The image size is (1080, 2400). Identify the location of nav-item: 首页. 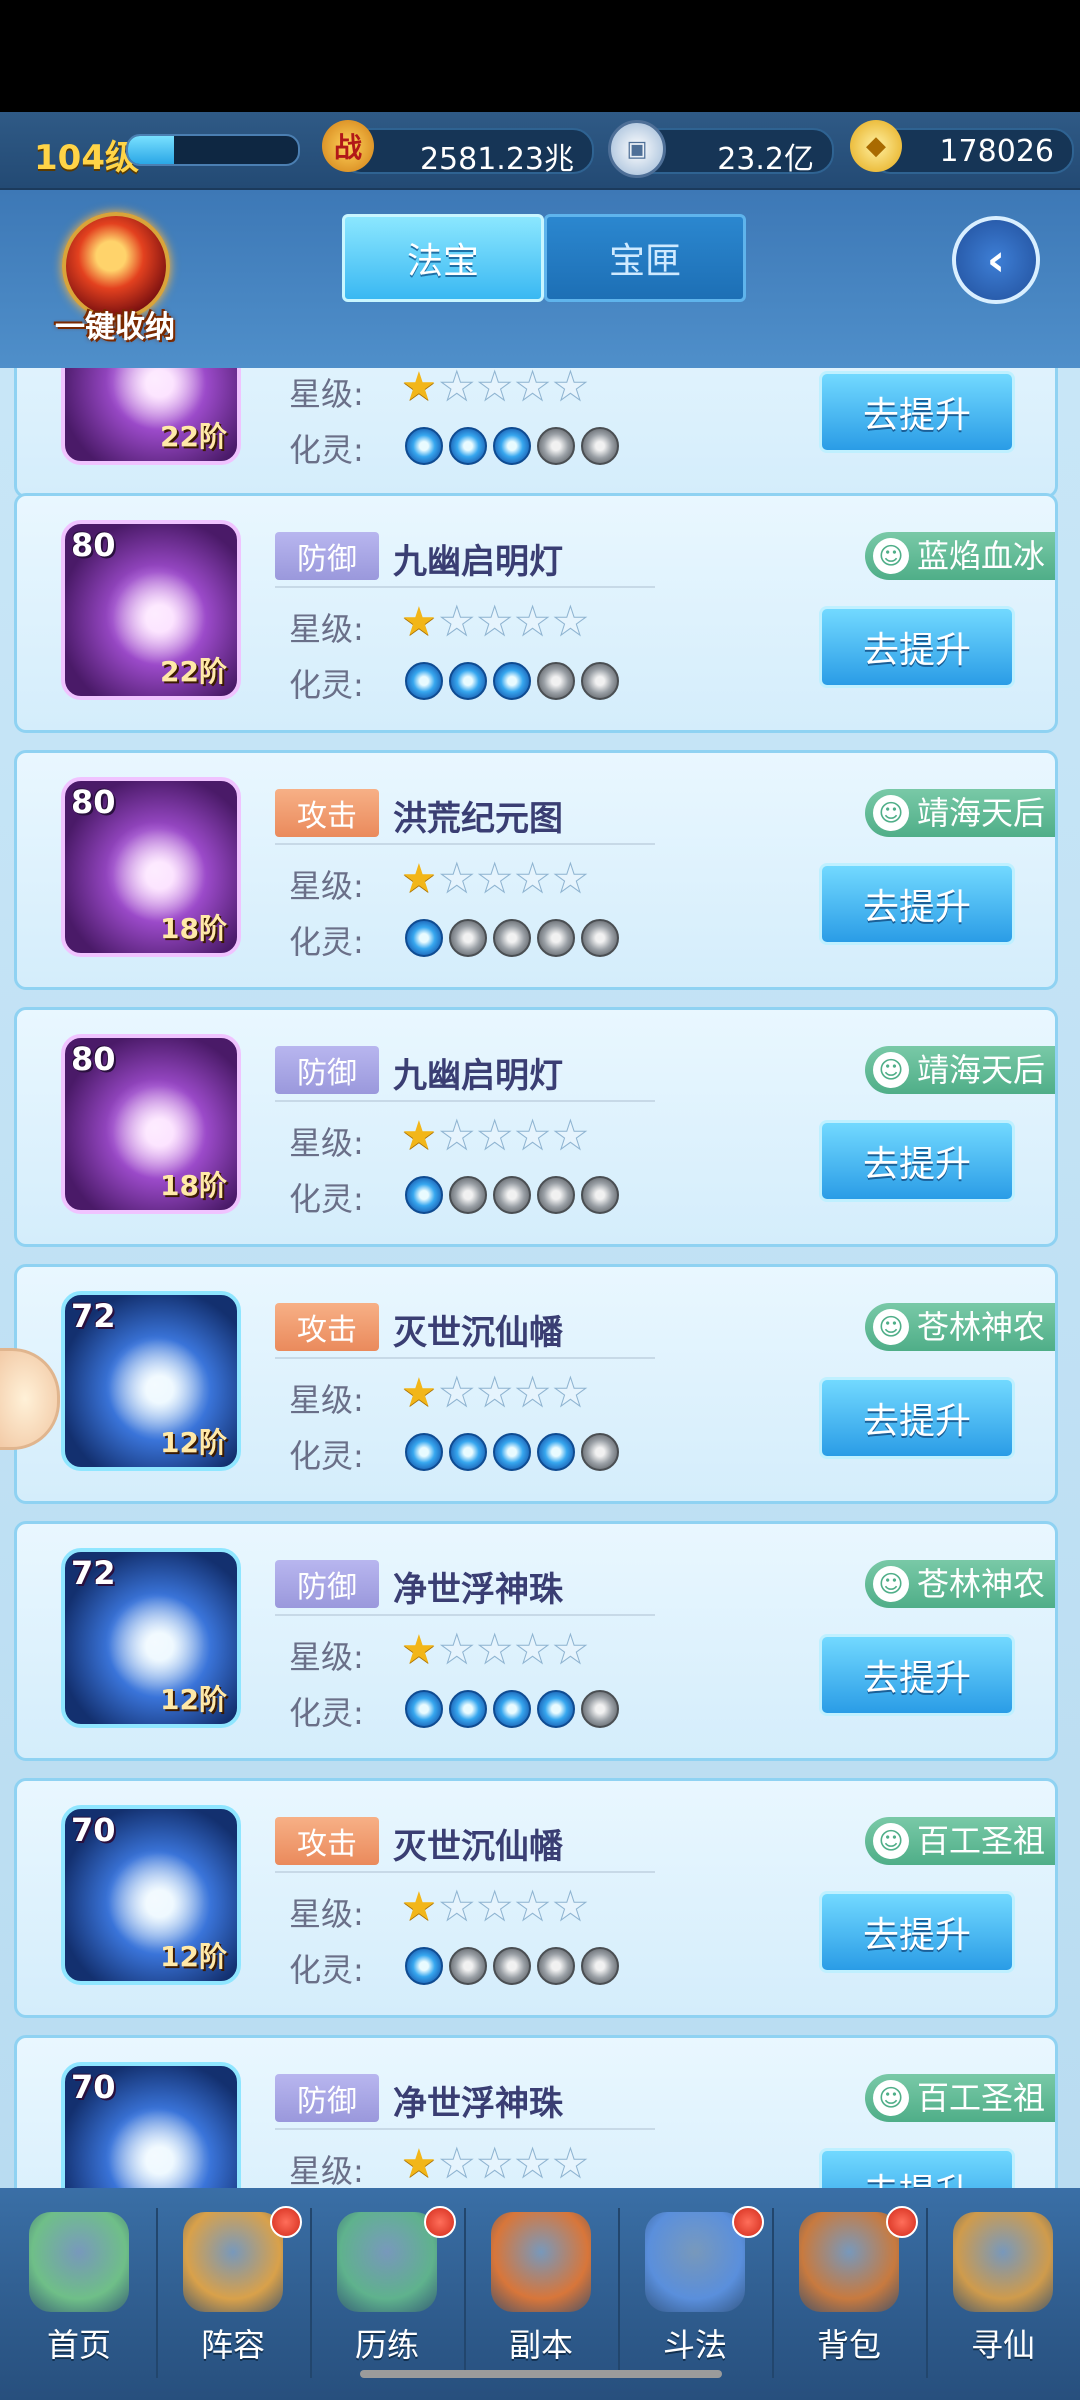
(79, 2283).